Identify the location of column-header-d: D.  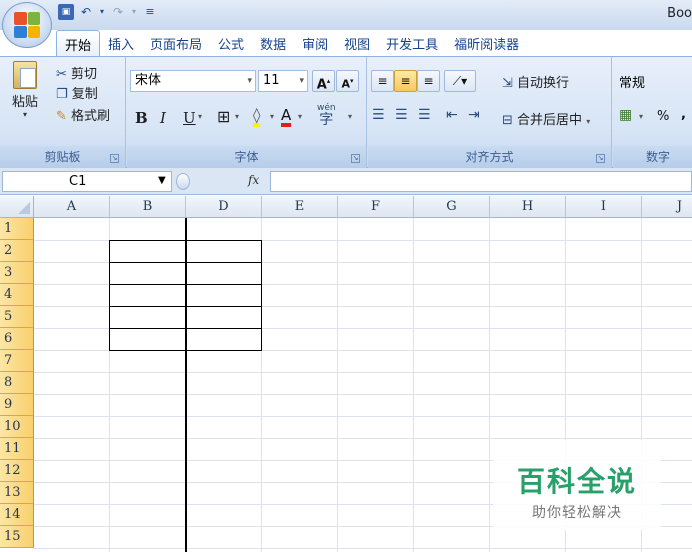
(224, 207).